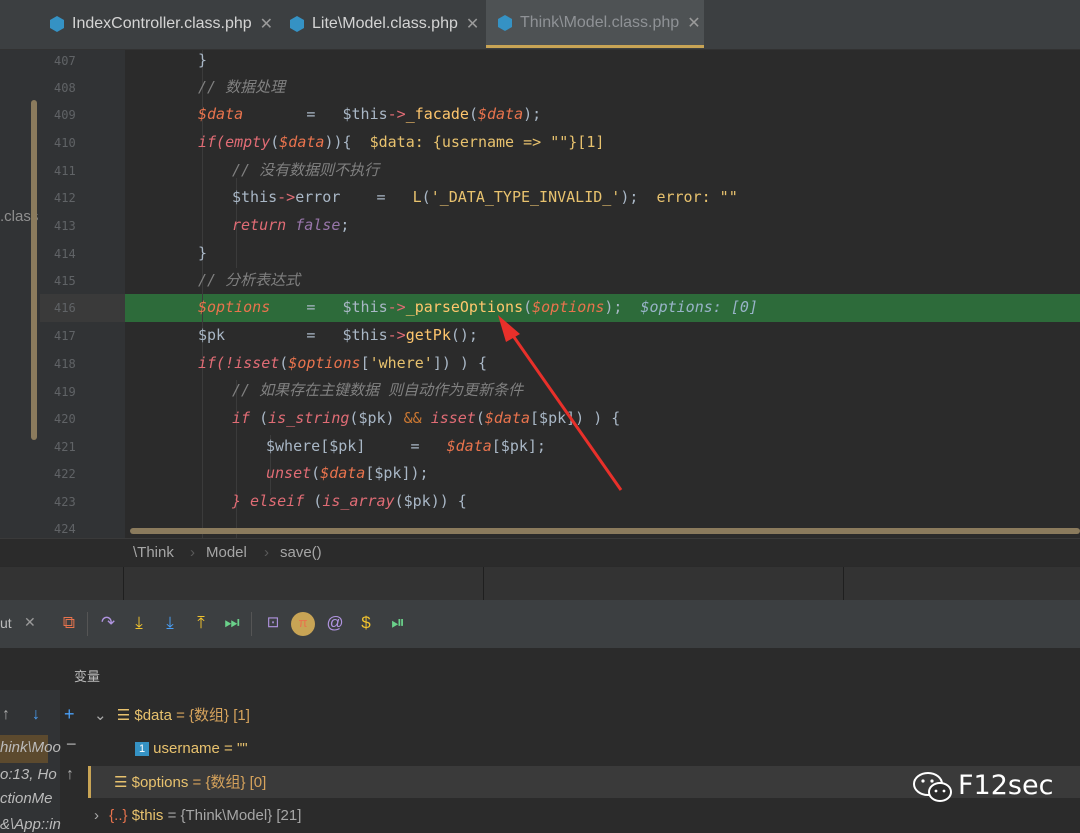 This screenshot has height=833, width=1080. Describe the element at coordinates (6, 623) in the screenshot. I see `debug-tab-label: ut` at that location.